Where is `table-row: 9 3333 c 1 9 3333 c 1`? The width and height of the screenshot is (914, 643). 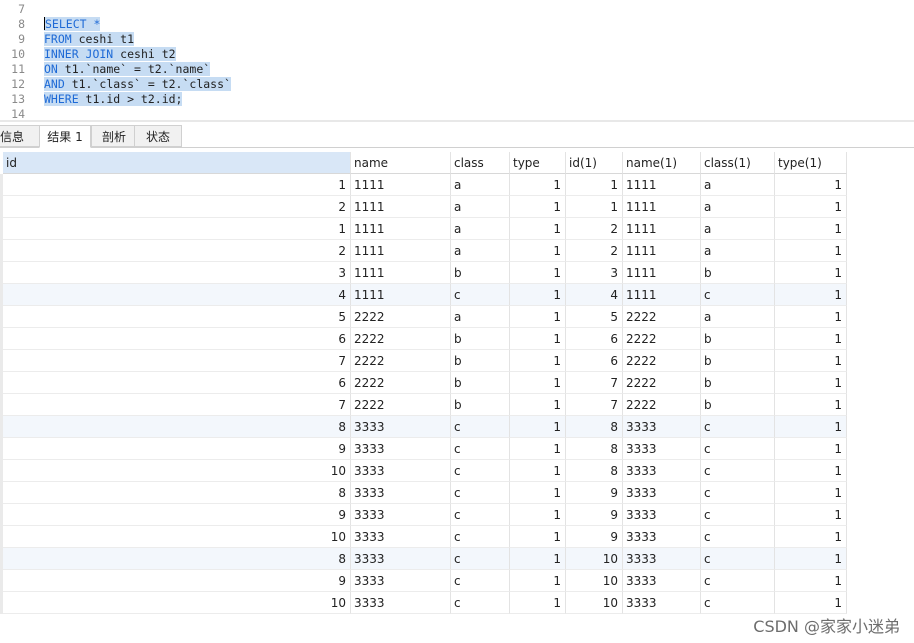
table-row: 9 3333 c 1 9 3333 c 1 is located at coordinates (423, 515).